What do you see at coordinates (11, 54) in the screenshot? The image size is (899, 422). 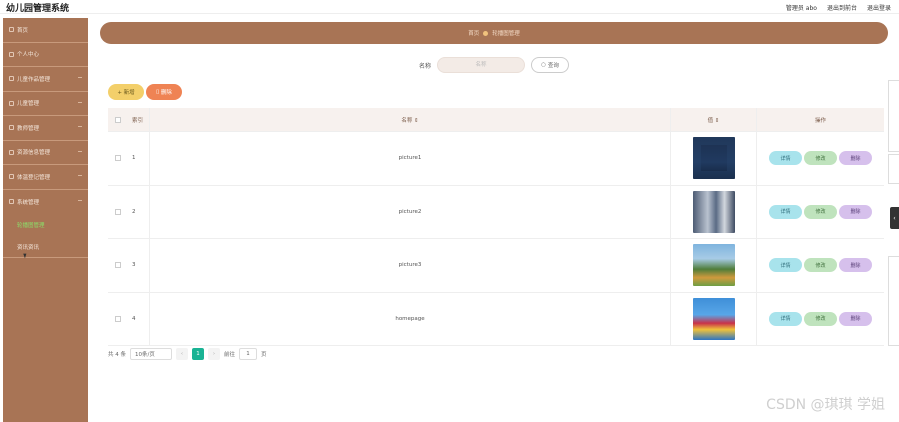 I see `user-icon` at bounding box center [11, 54].